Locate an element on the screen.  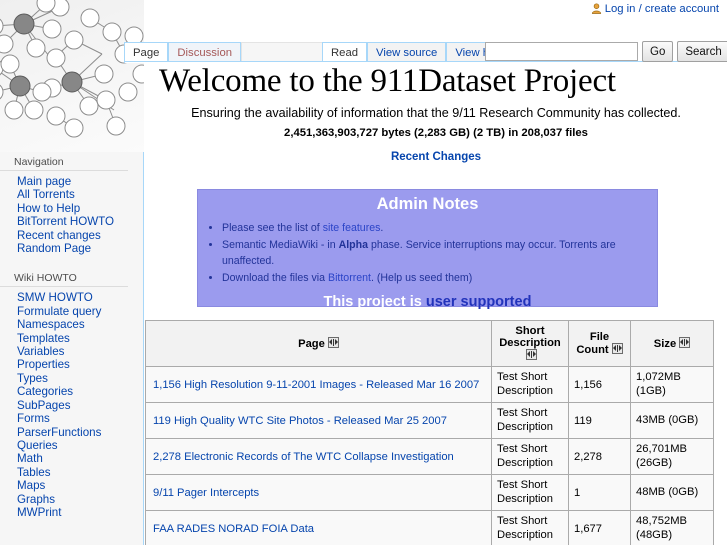
sidebar-item-graphs: Graphs is located at coordinates (72, 499).